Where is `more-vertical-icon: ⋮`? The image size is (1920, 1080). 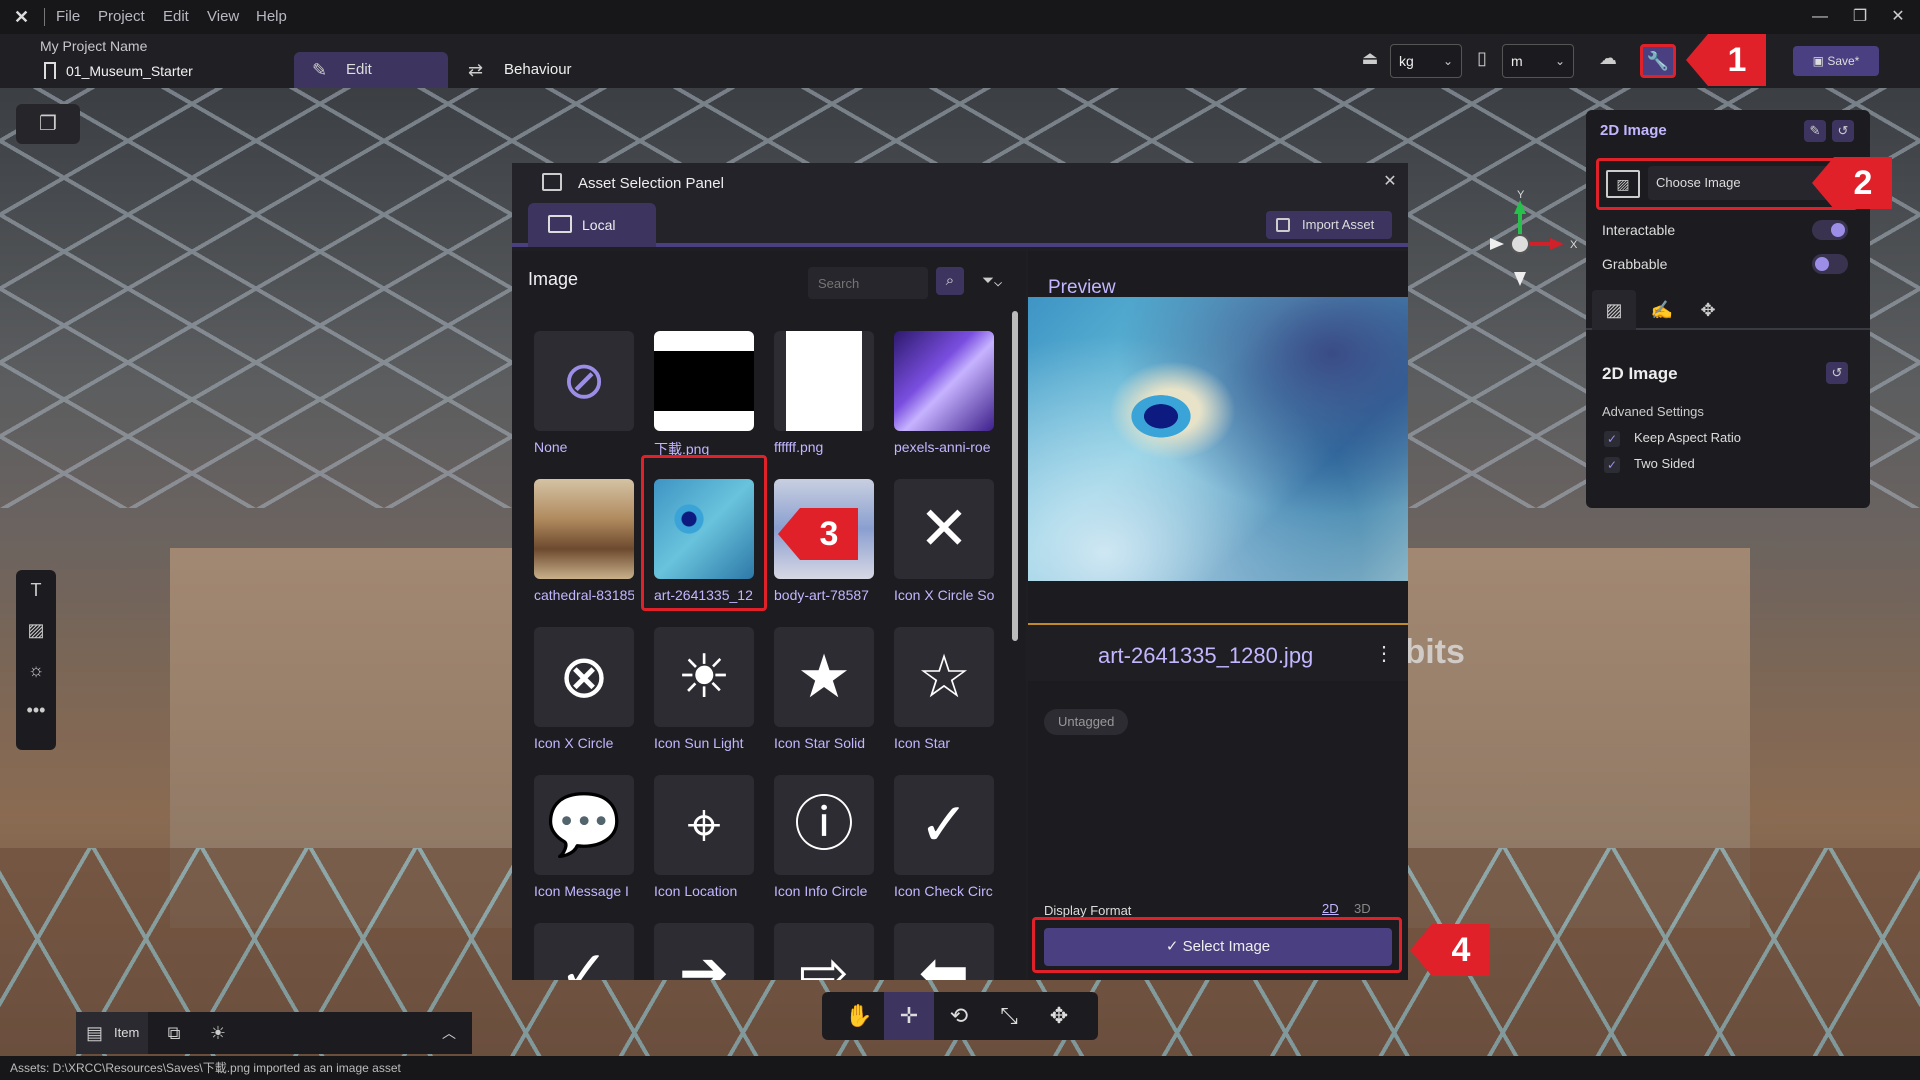 more-vertical-icon: ⋮ is located at coordinates (1384, 653).